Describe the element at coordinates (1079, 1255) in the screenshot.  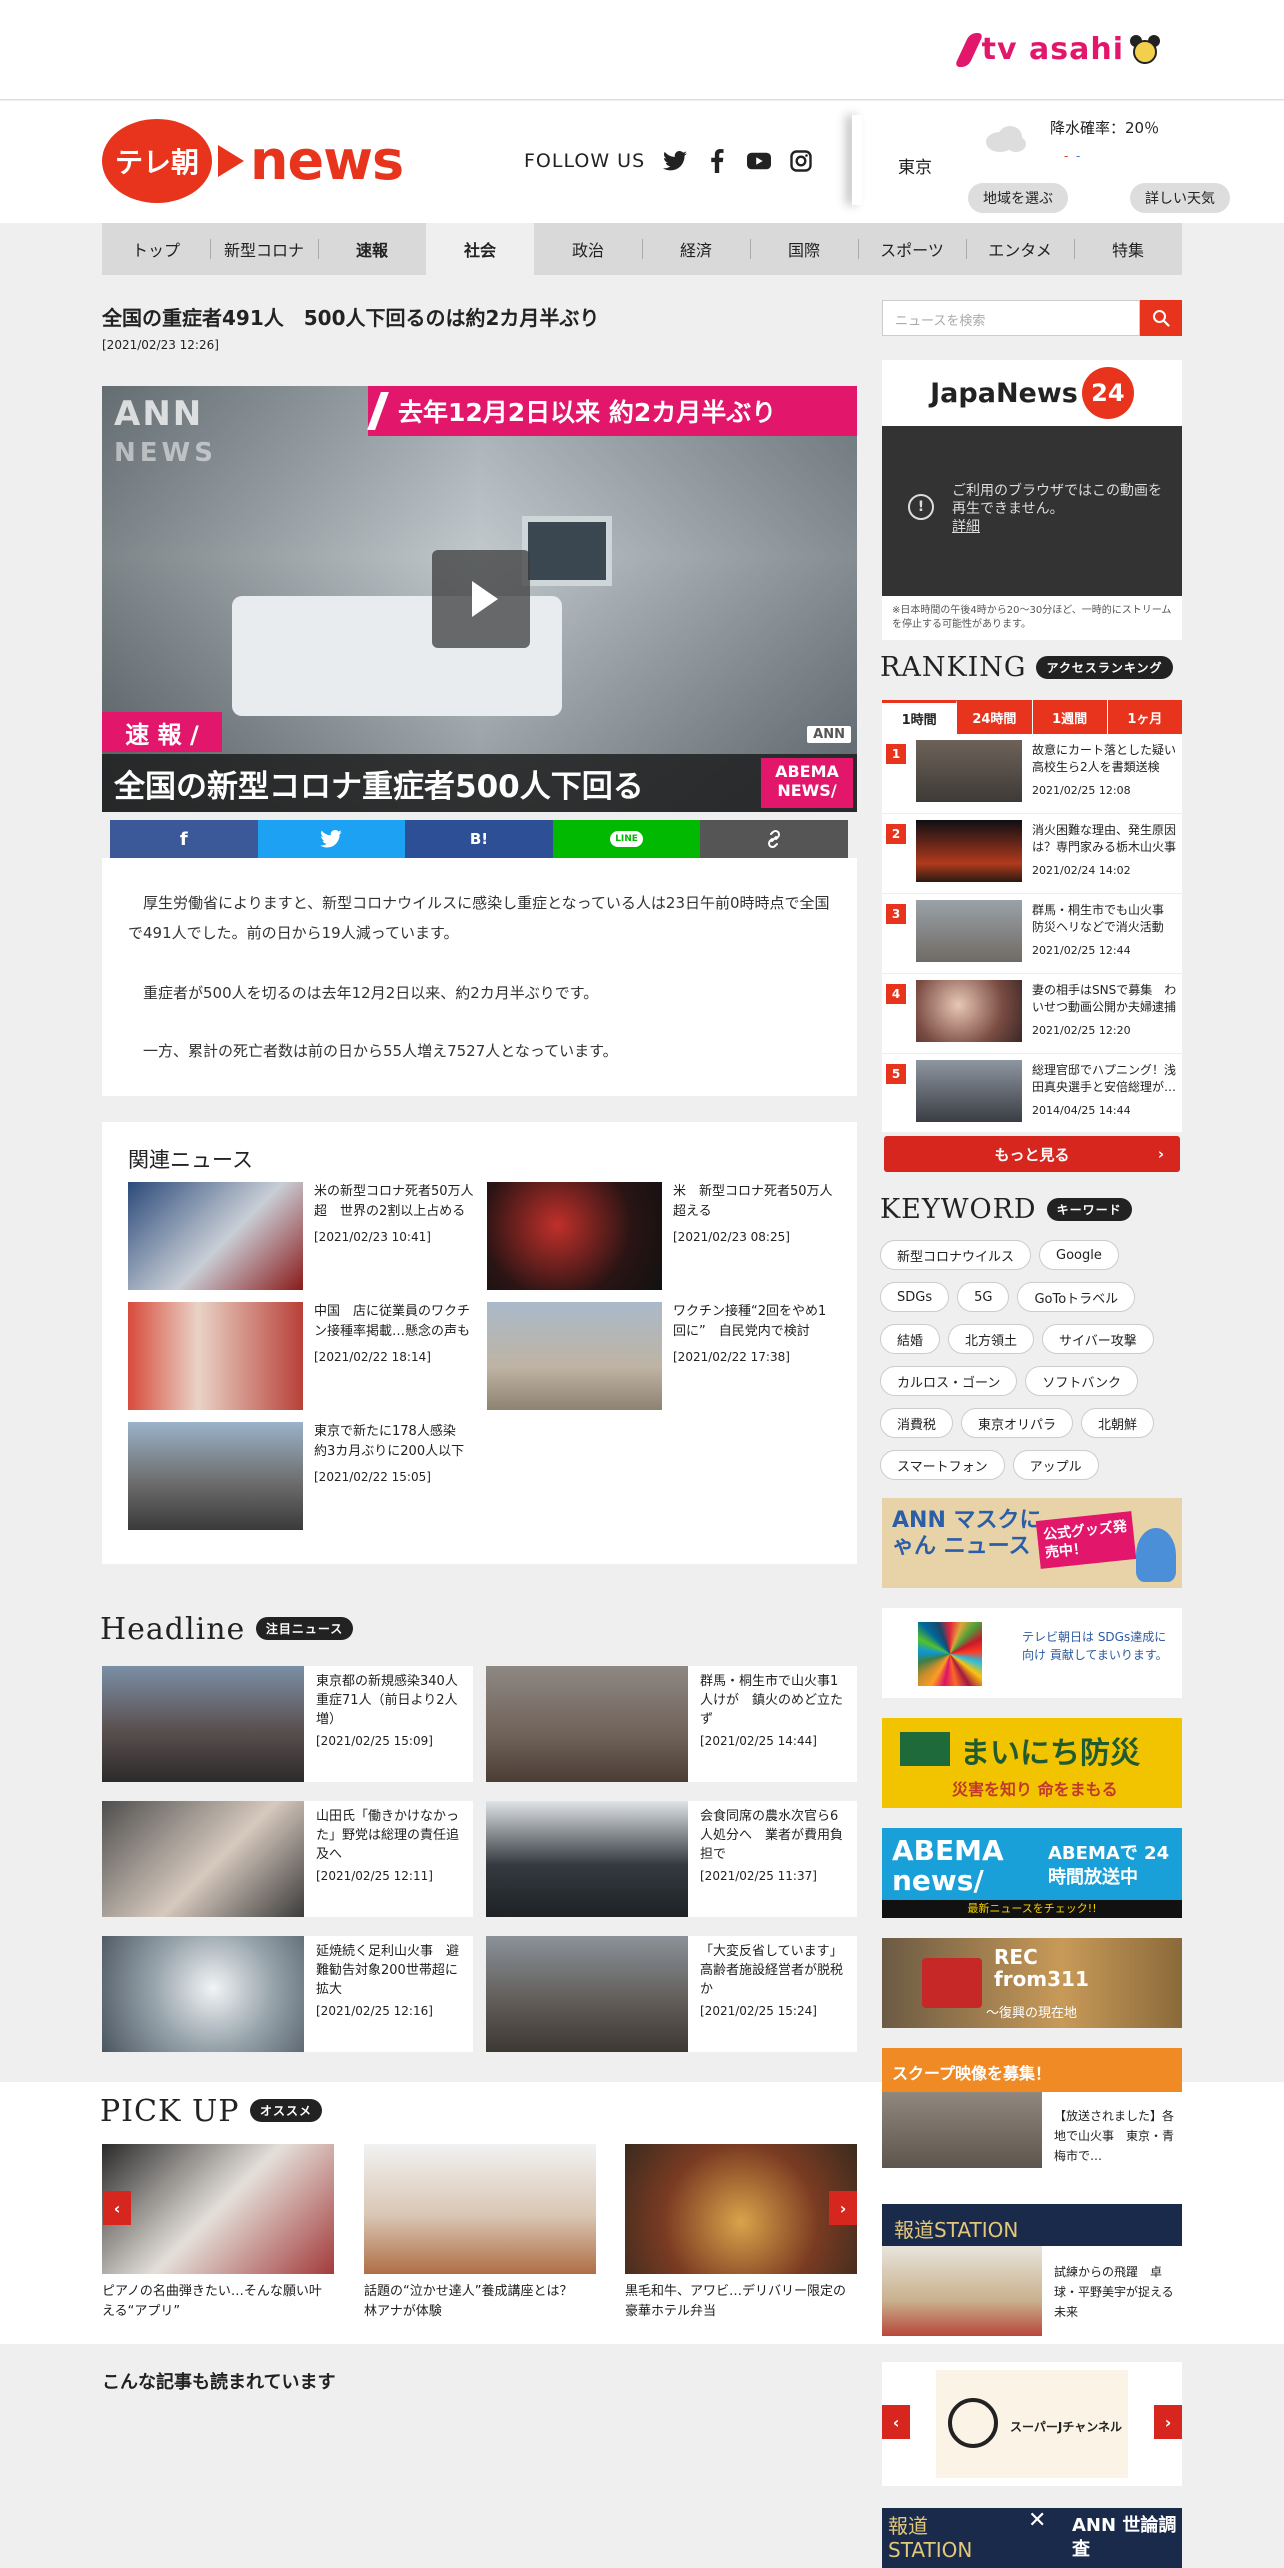
I see `keyword-tag: Google` at that location.